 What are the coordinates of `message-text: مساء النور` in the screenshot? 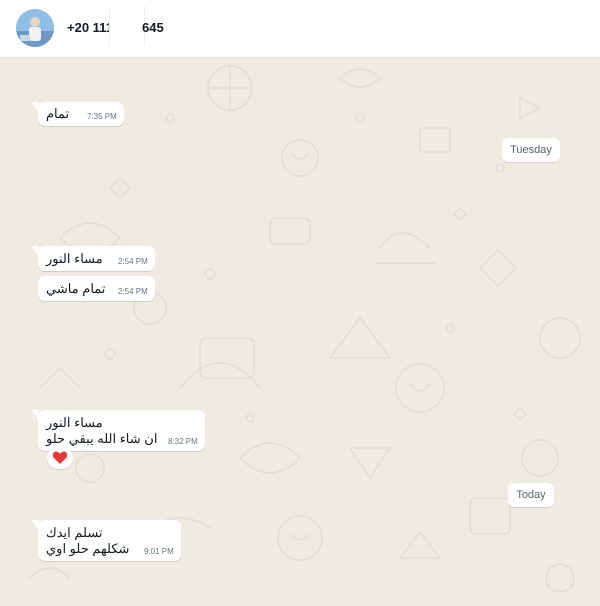 It's located at (74, 258).